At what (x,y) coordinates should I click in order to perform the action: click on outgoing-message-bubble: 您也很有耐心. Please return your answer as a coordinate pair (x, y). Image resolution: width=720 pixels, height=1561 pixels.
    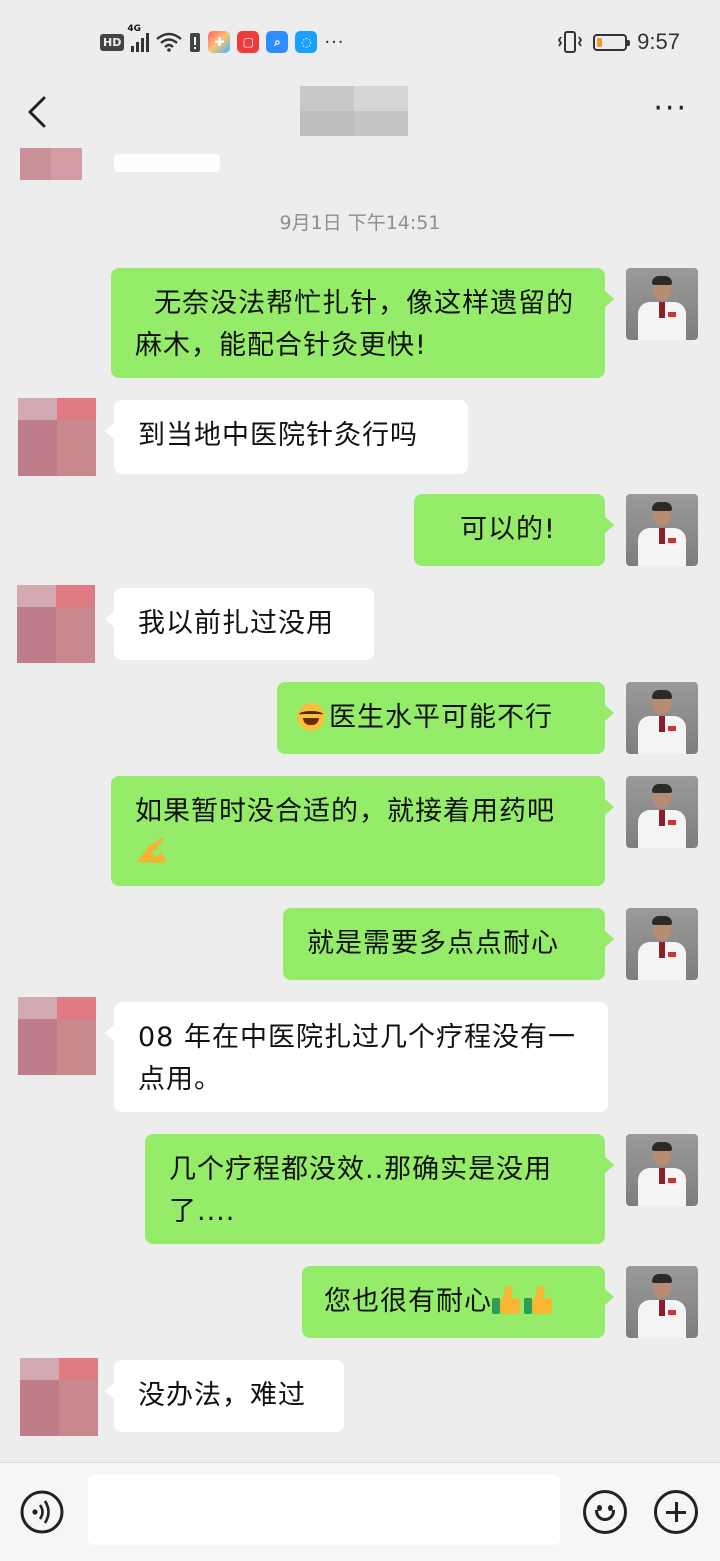
    Looking at the image, I should click on (458, 1302).